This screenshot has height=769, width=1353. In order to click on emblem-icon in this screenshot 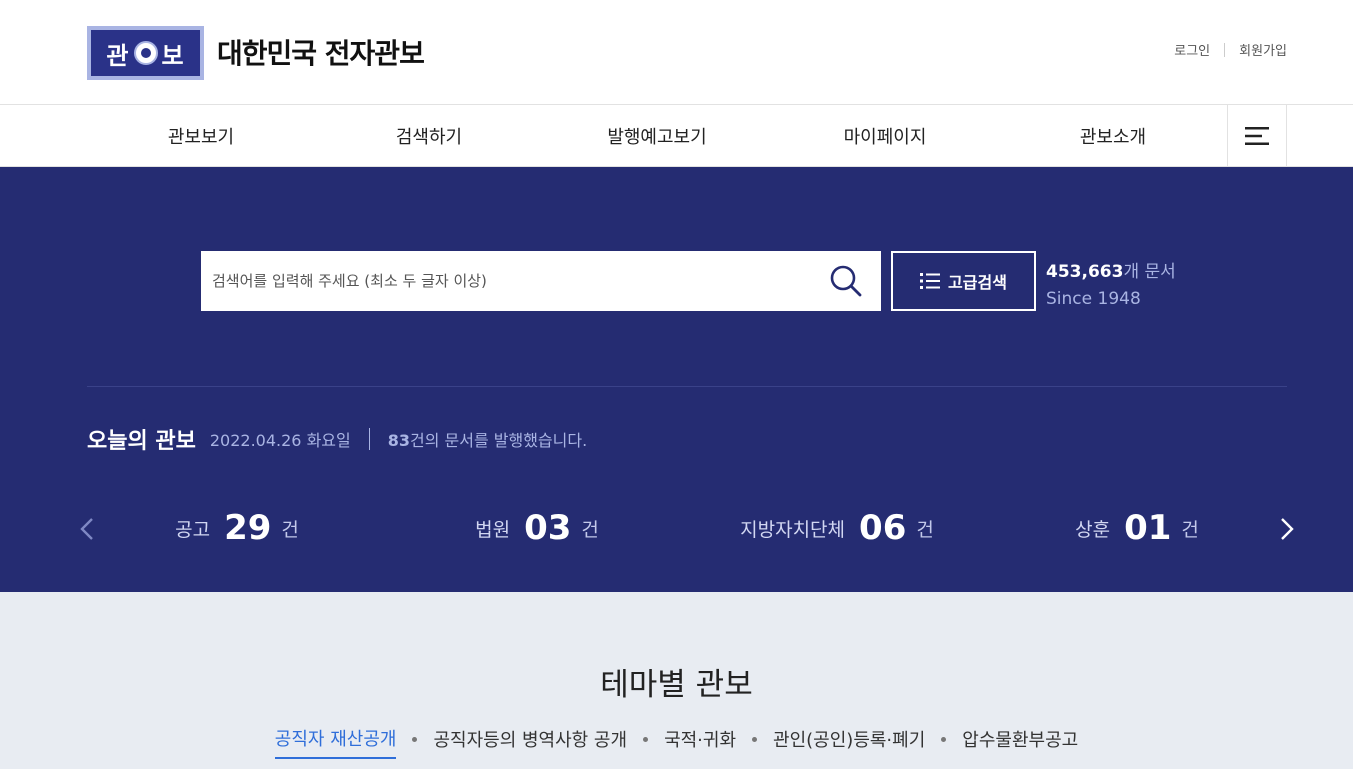, I will do `click(145, 53)`.